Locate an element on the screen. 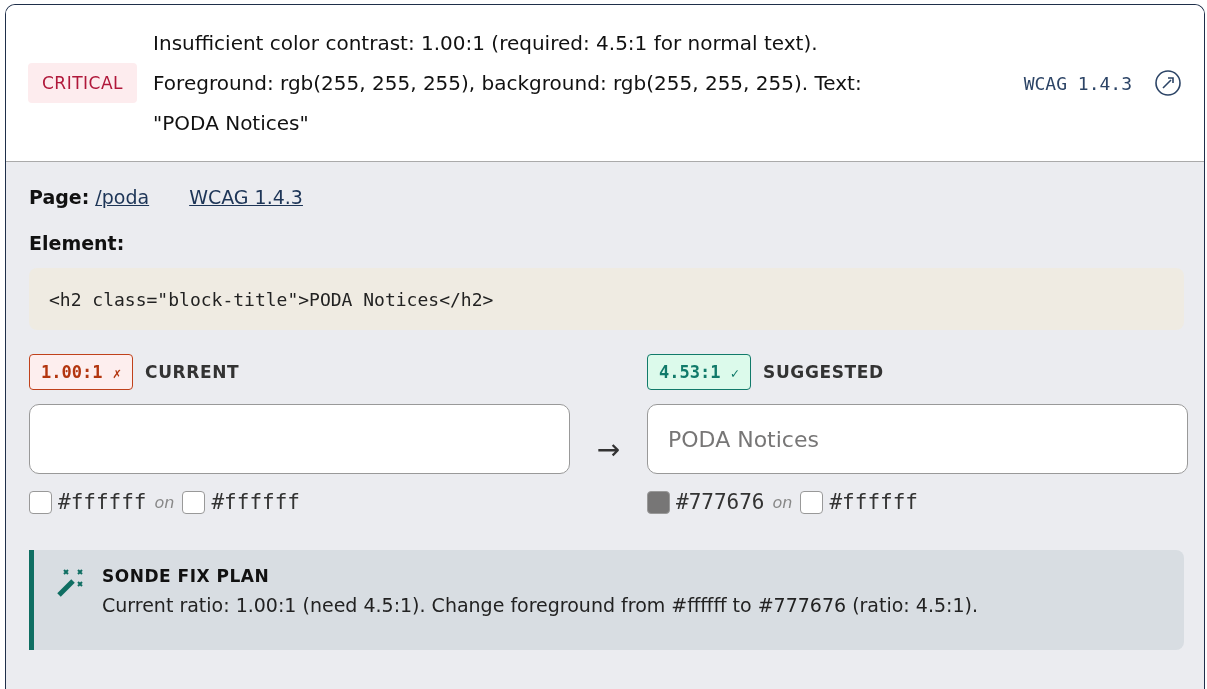 The image size is (1207, 689). fix-plan-text: Current ratio: 1.00:1 (need 4.5:1). Change foreground from #ffffff to #777676 (ratio: 4.5:1). is located at coordinates (540, 605).